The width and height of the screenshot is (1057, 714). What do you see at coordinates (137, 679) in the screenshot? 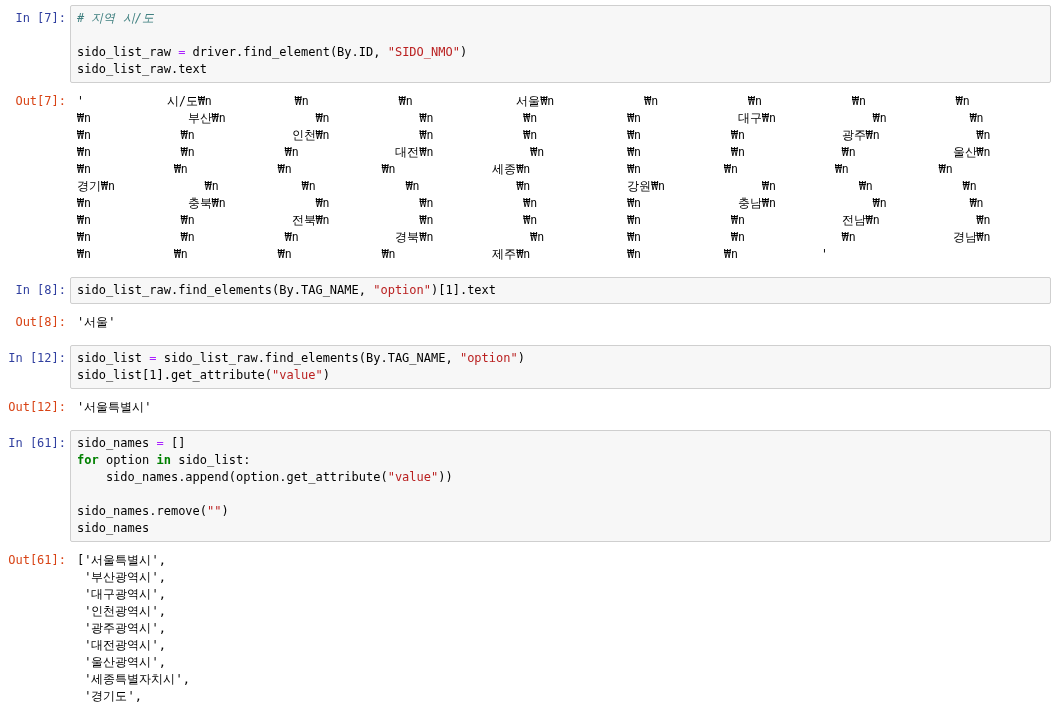
I see `output-line: '세종특별자치시',` at bounding box center [137, 679].